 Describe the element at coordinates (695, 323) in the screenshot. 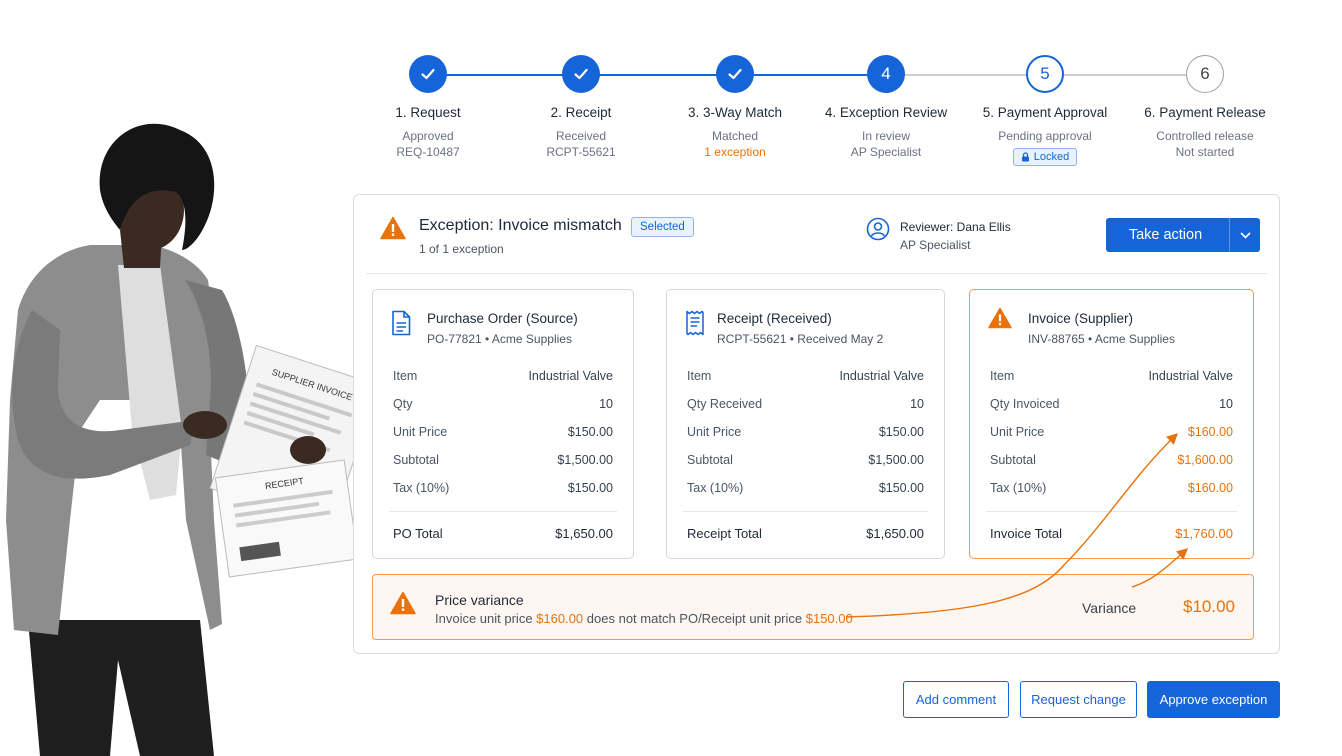

I see `receipt-icon` at that location.